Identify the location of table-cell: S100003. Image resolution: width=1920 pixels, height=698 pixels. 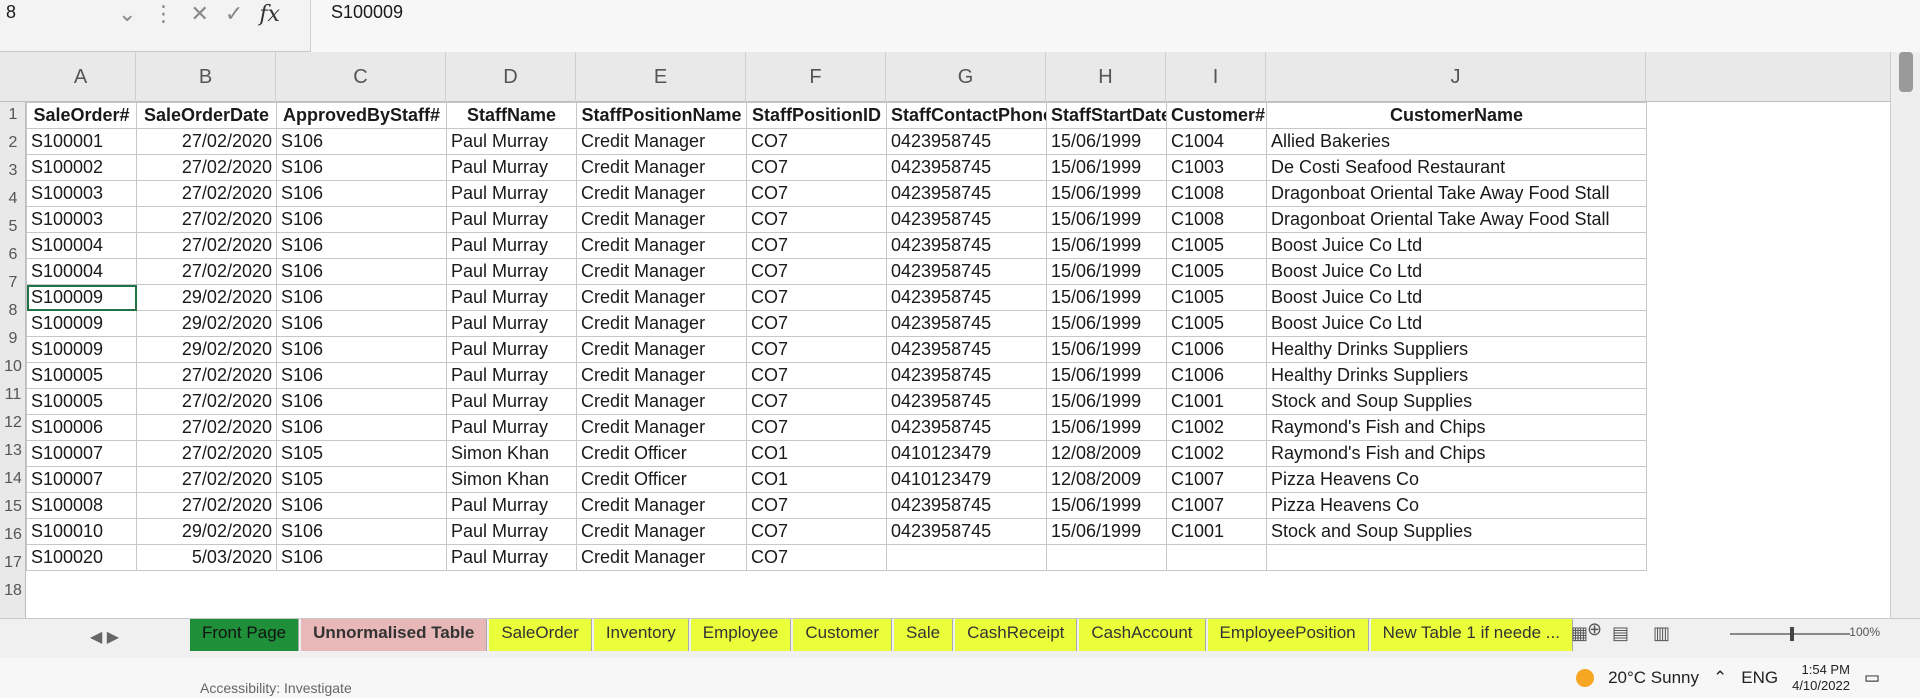
(81, 219).